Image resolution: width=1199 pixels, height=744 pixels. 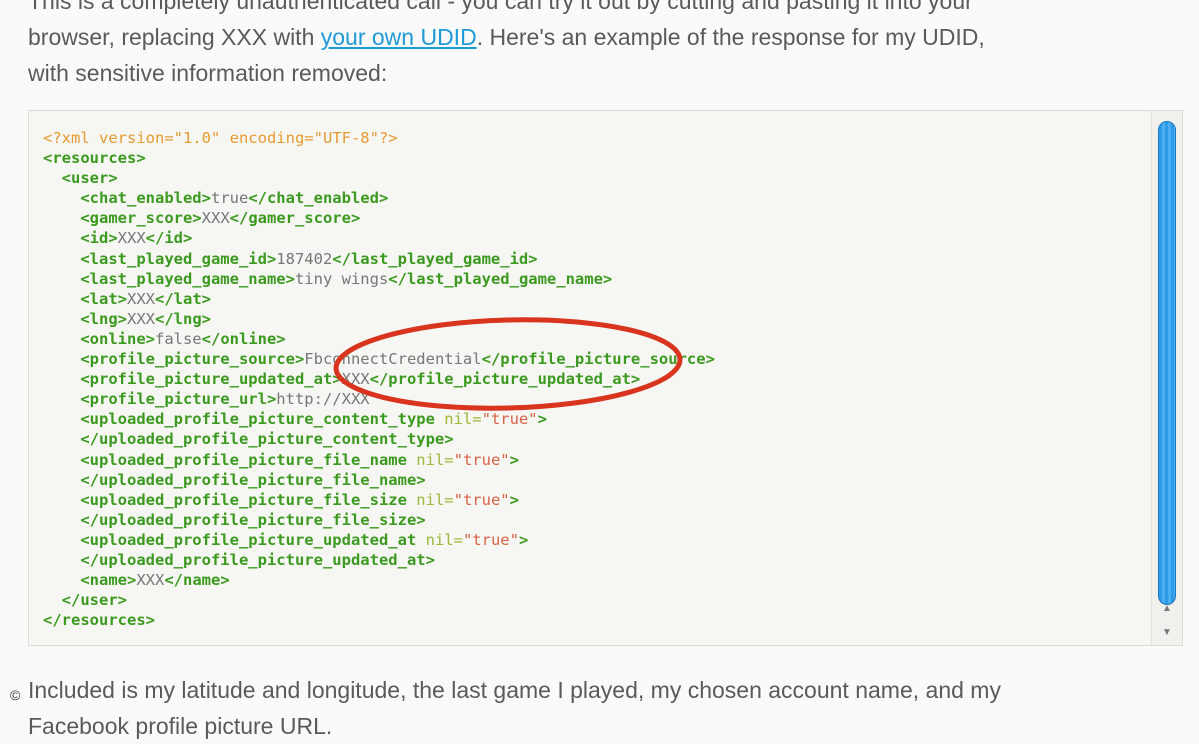 I want to click on line-gamer-score: <gamer_score>XXX</gamer_score>, so click(x=220, y=218).